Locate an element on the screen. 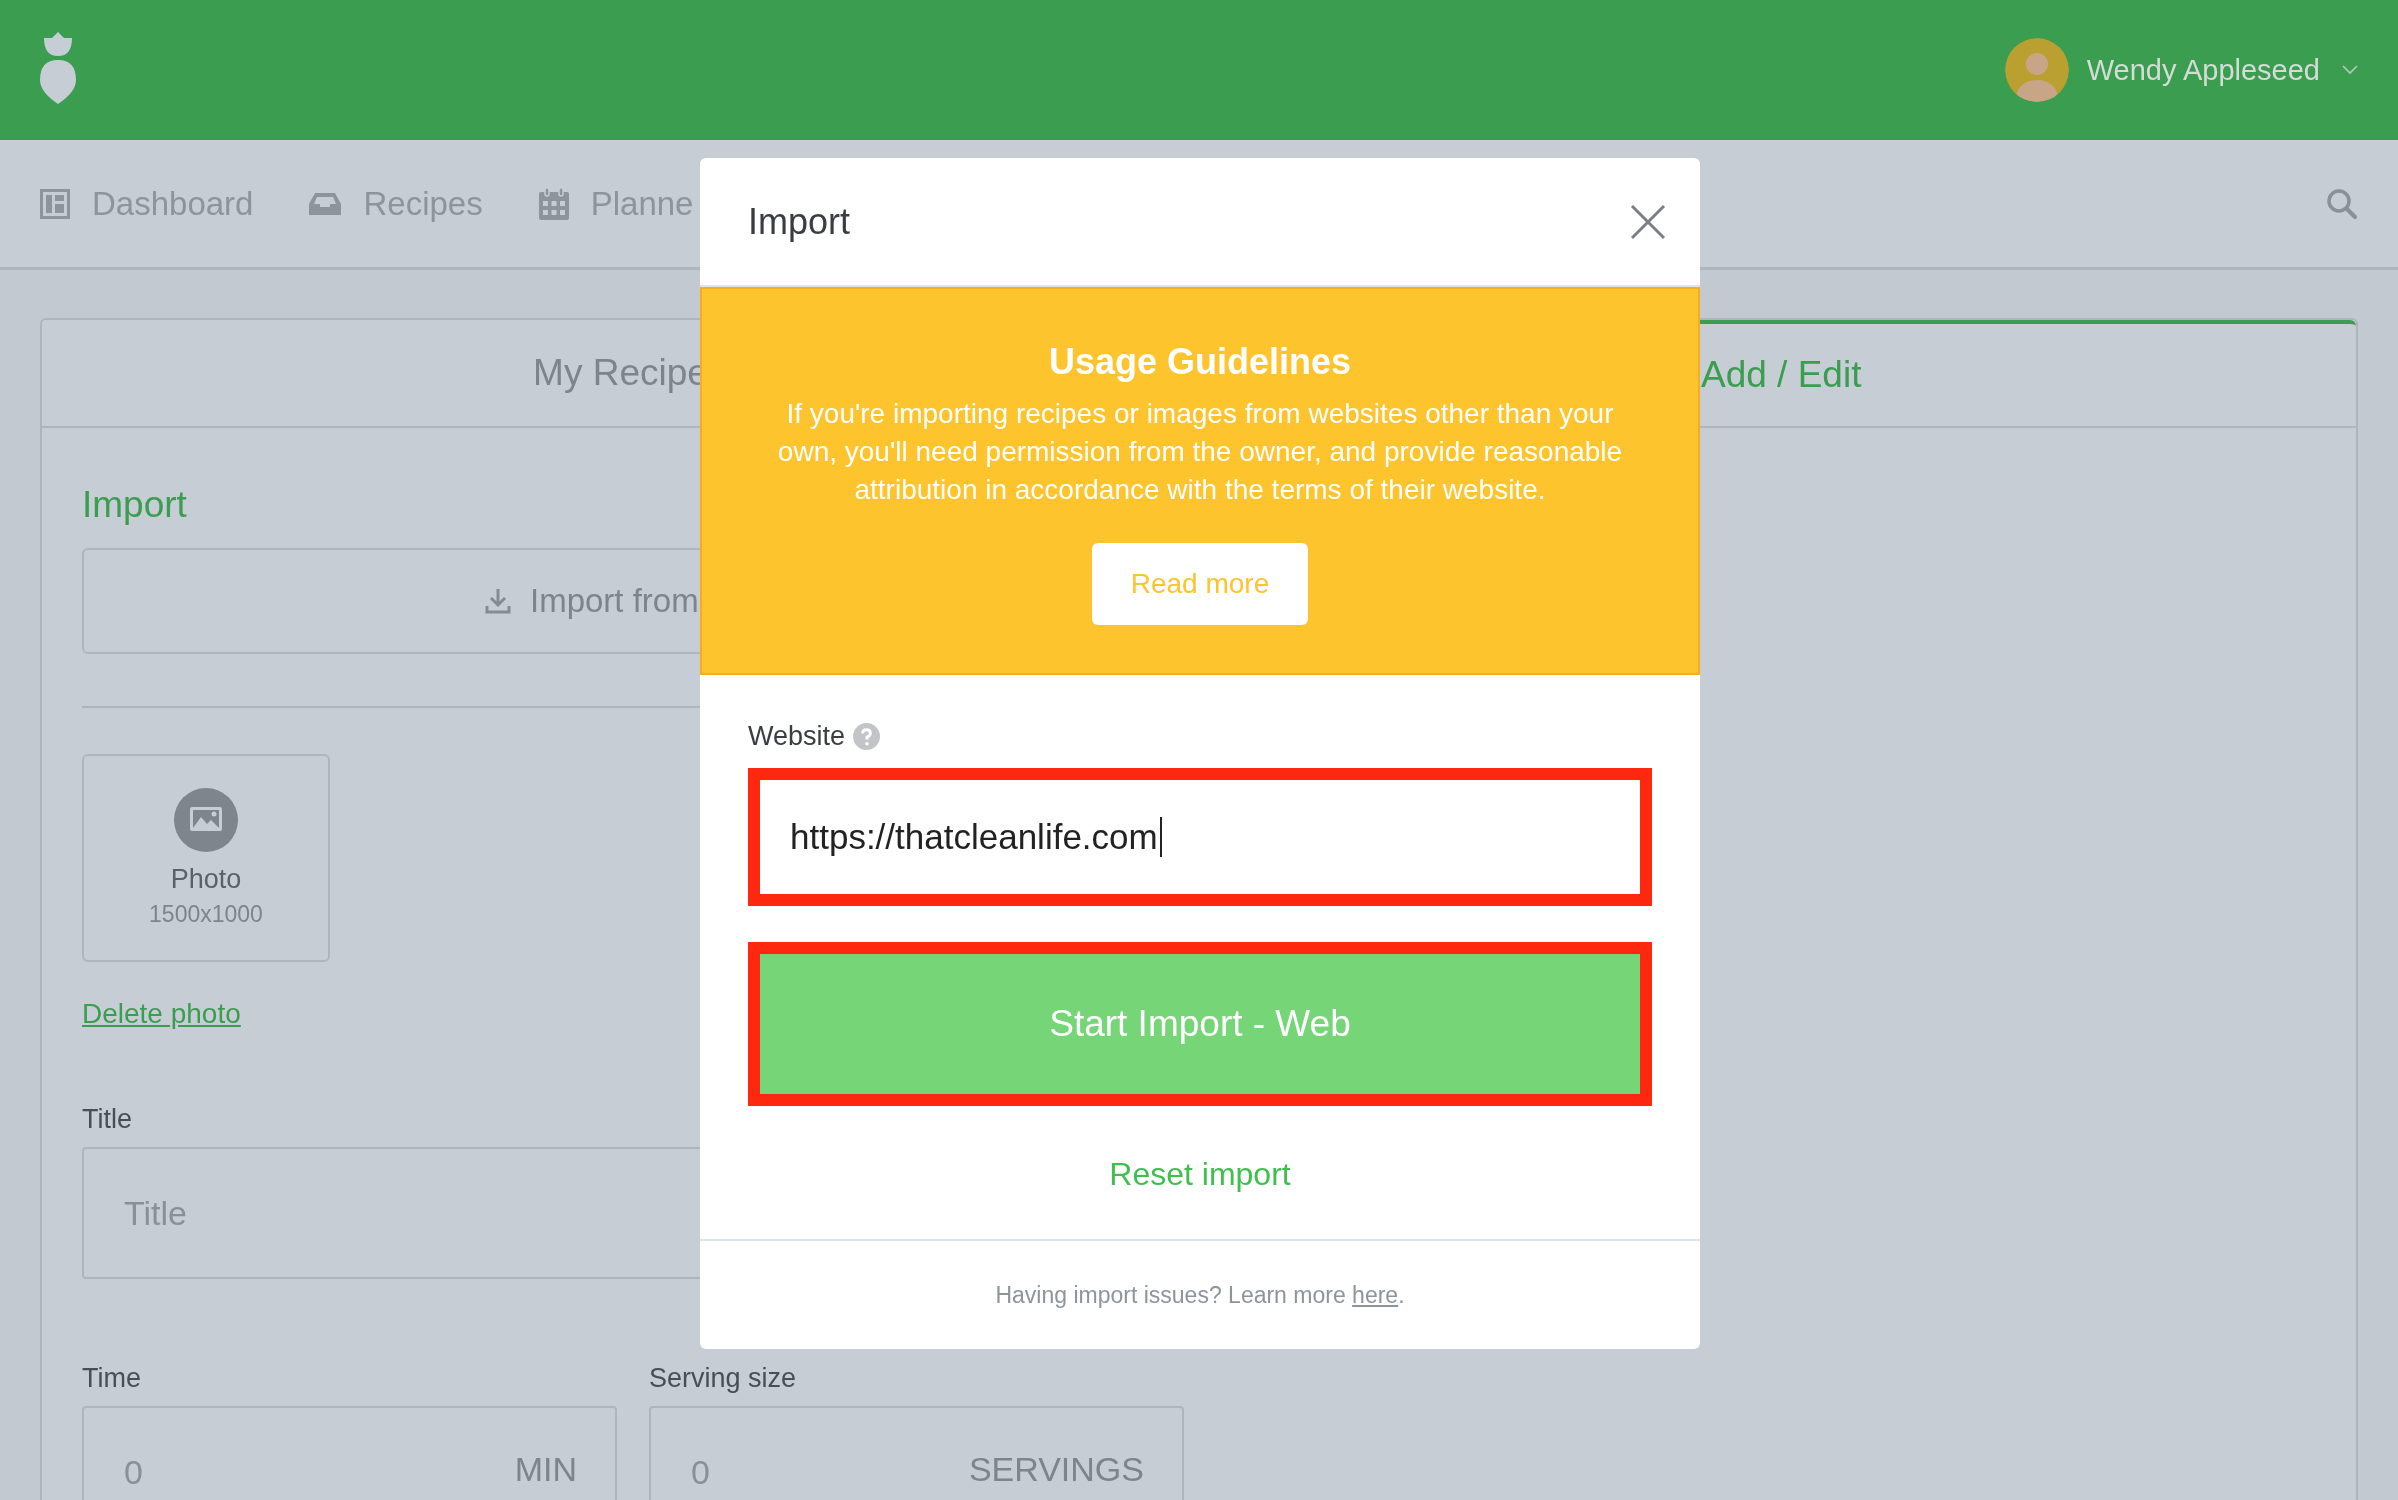  photo-upload: Photo 1500x1000 is located at coordinates (206, 858).